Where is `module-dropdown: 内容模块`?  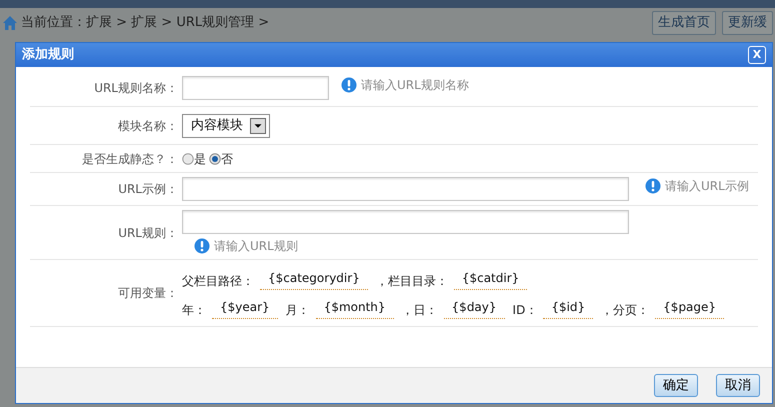
module-dropdown: 内容模块 is located at coordinates (226, 126).